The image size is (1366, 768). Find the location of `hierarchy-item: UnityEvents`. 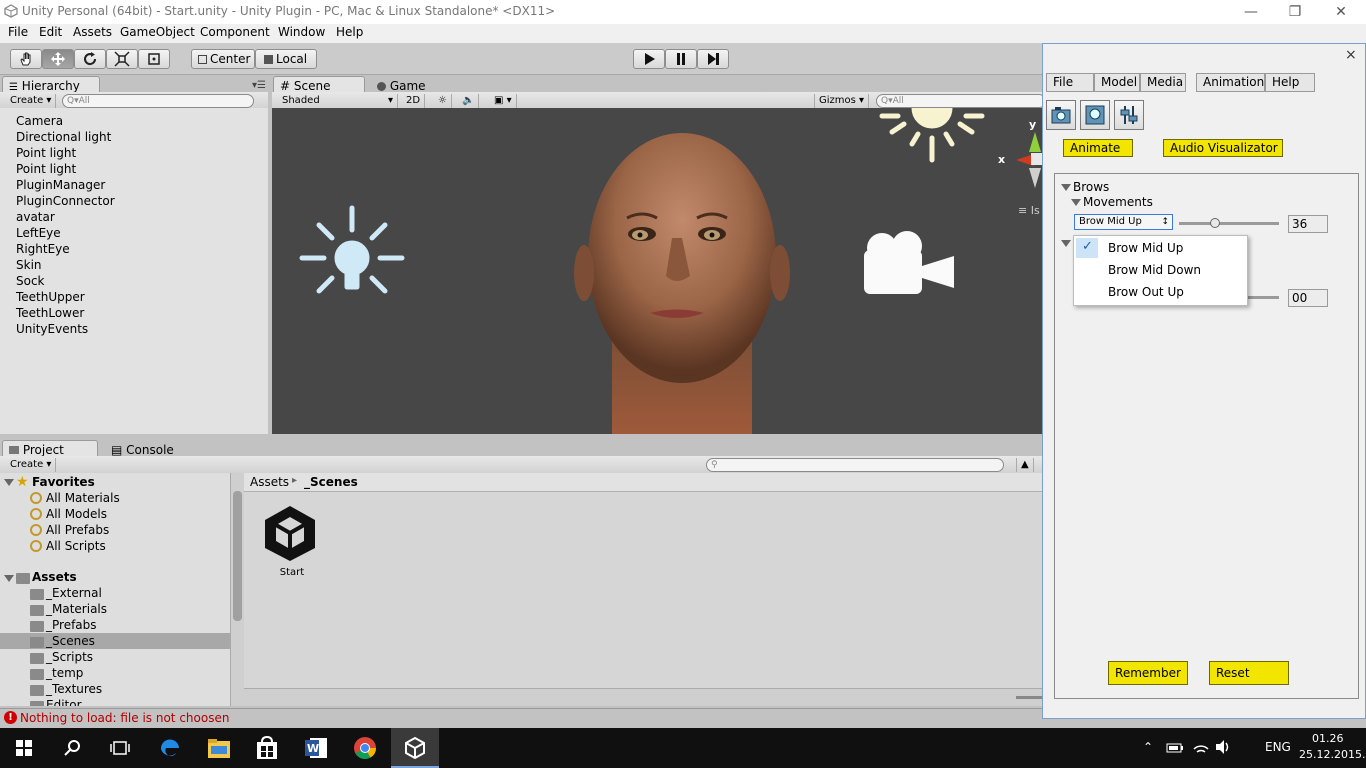

hierarchy-item: UnityEvents is located at coordinates (52, 329).